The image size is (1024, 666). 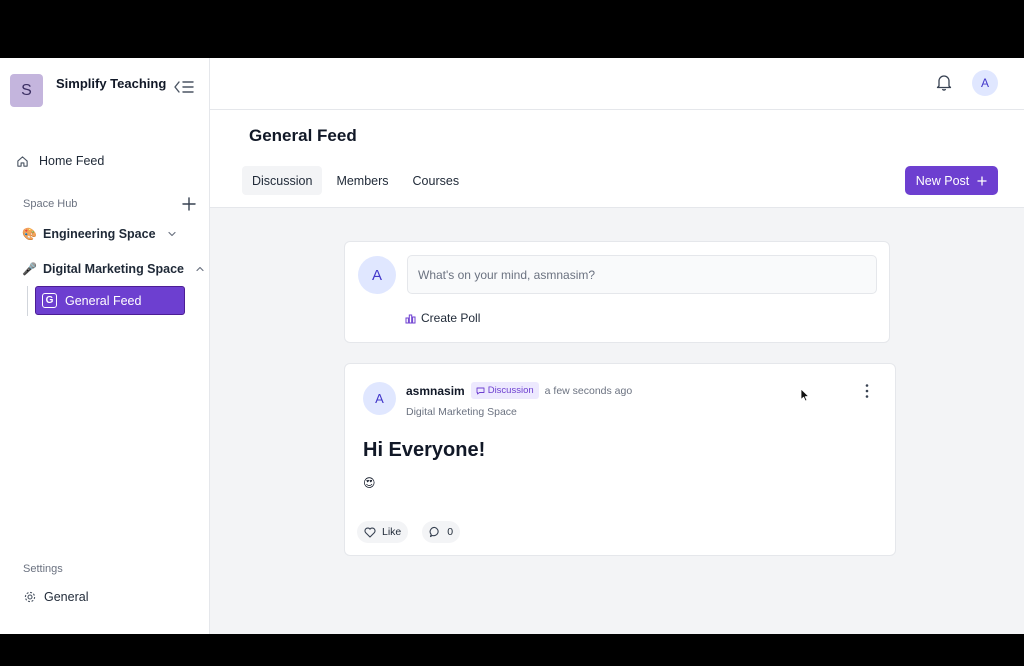 I want to click on space-name: Engineering Space, so click(x=99, y=234).